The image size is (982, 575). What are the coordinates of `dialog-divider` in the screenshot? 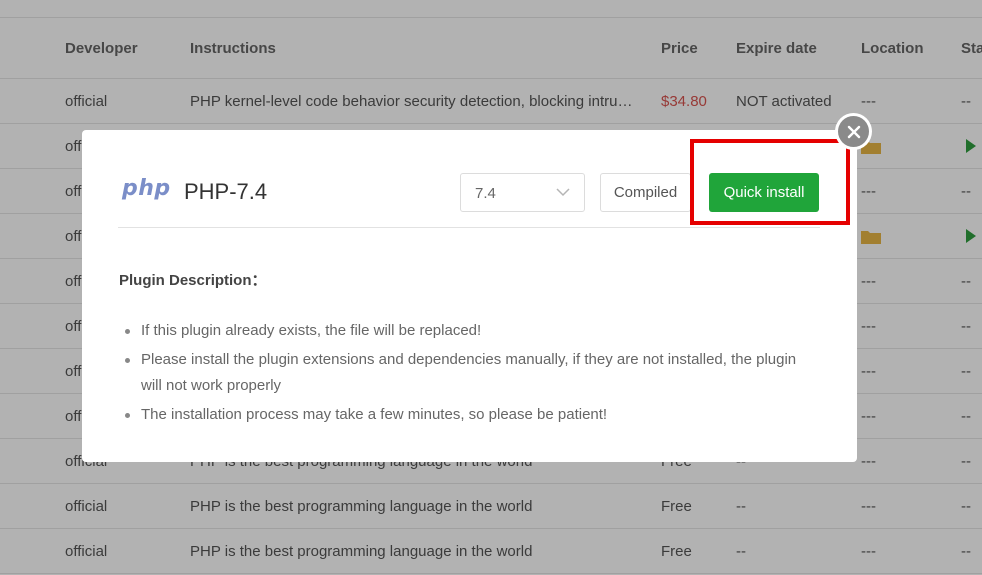 It's located at (469, 227).